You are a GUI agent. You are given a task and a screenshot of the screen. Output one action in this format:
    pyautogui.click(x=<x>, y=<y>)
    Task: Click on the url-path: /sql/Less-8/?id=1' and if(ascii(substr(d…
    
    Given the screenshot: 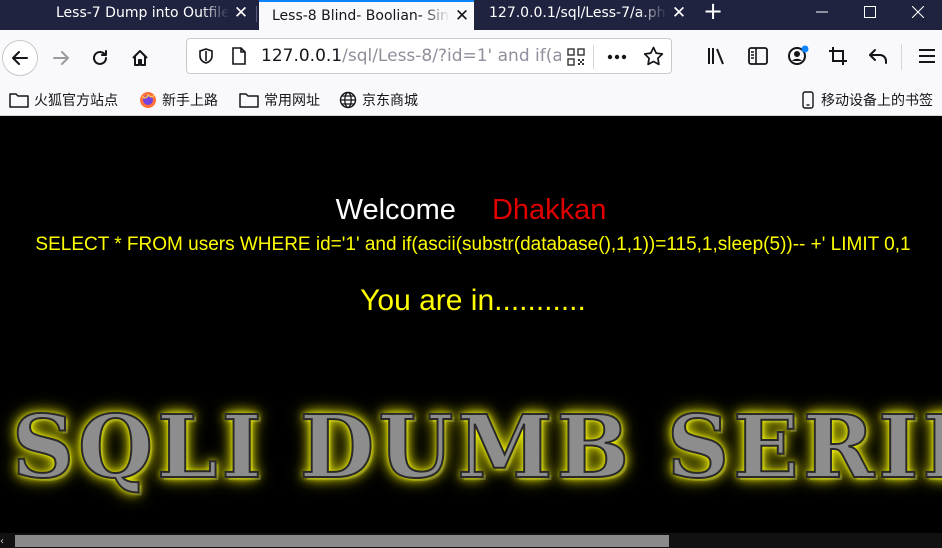 What is the action you would take?
    pyautogui.click(x=451, y=56)
    